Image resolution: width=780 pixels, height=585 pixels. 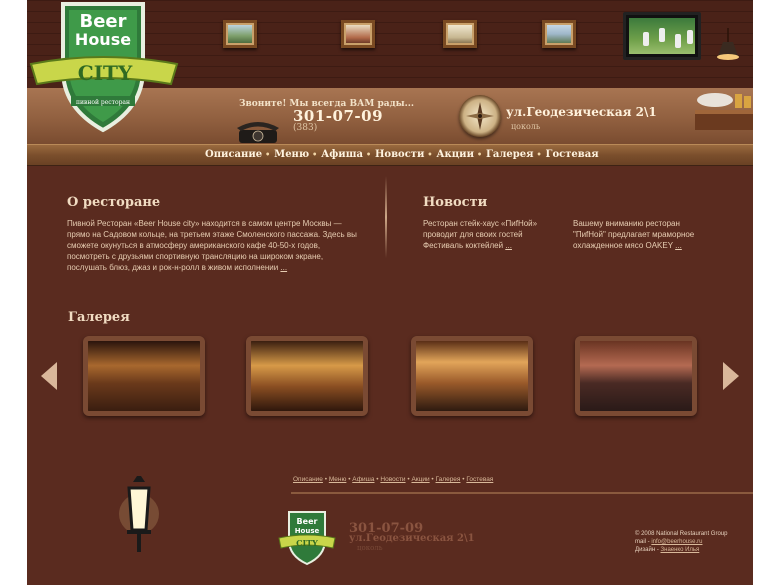 What do you see at coordinates (480, 116) in the screenshot?
I see `compass-icon` at bounding box center [480, 116].